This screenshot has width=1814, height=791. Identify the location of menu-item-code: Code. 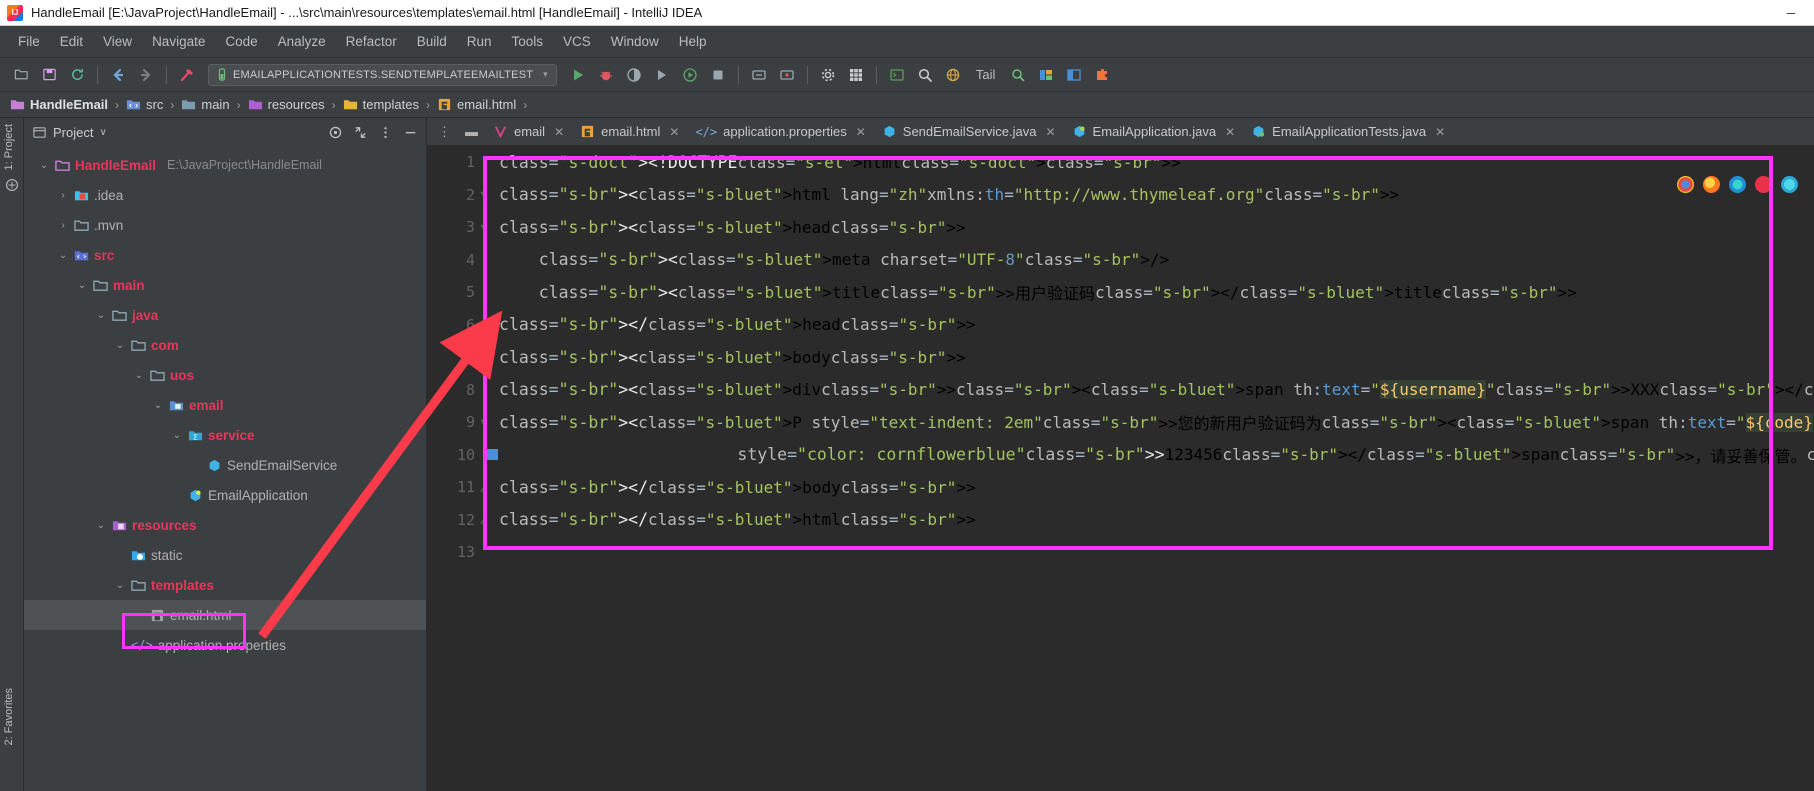
(241, 41).